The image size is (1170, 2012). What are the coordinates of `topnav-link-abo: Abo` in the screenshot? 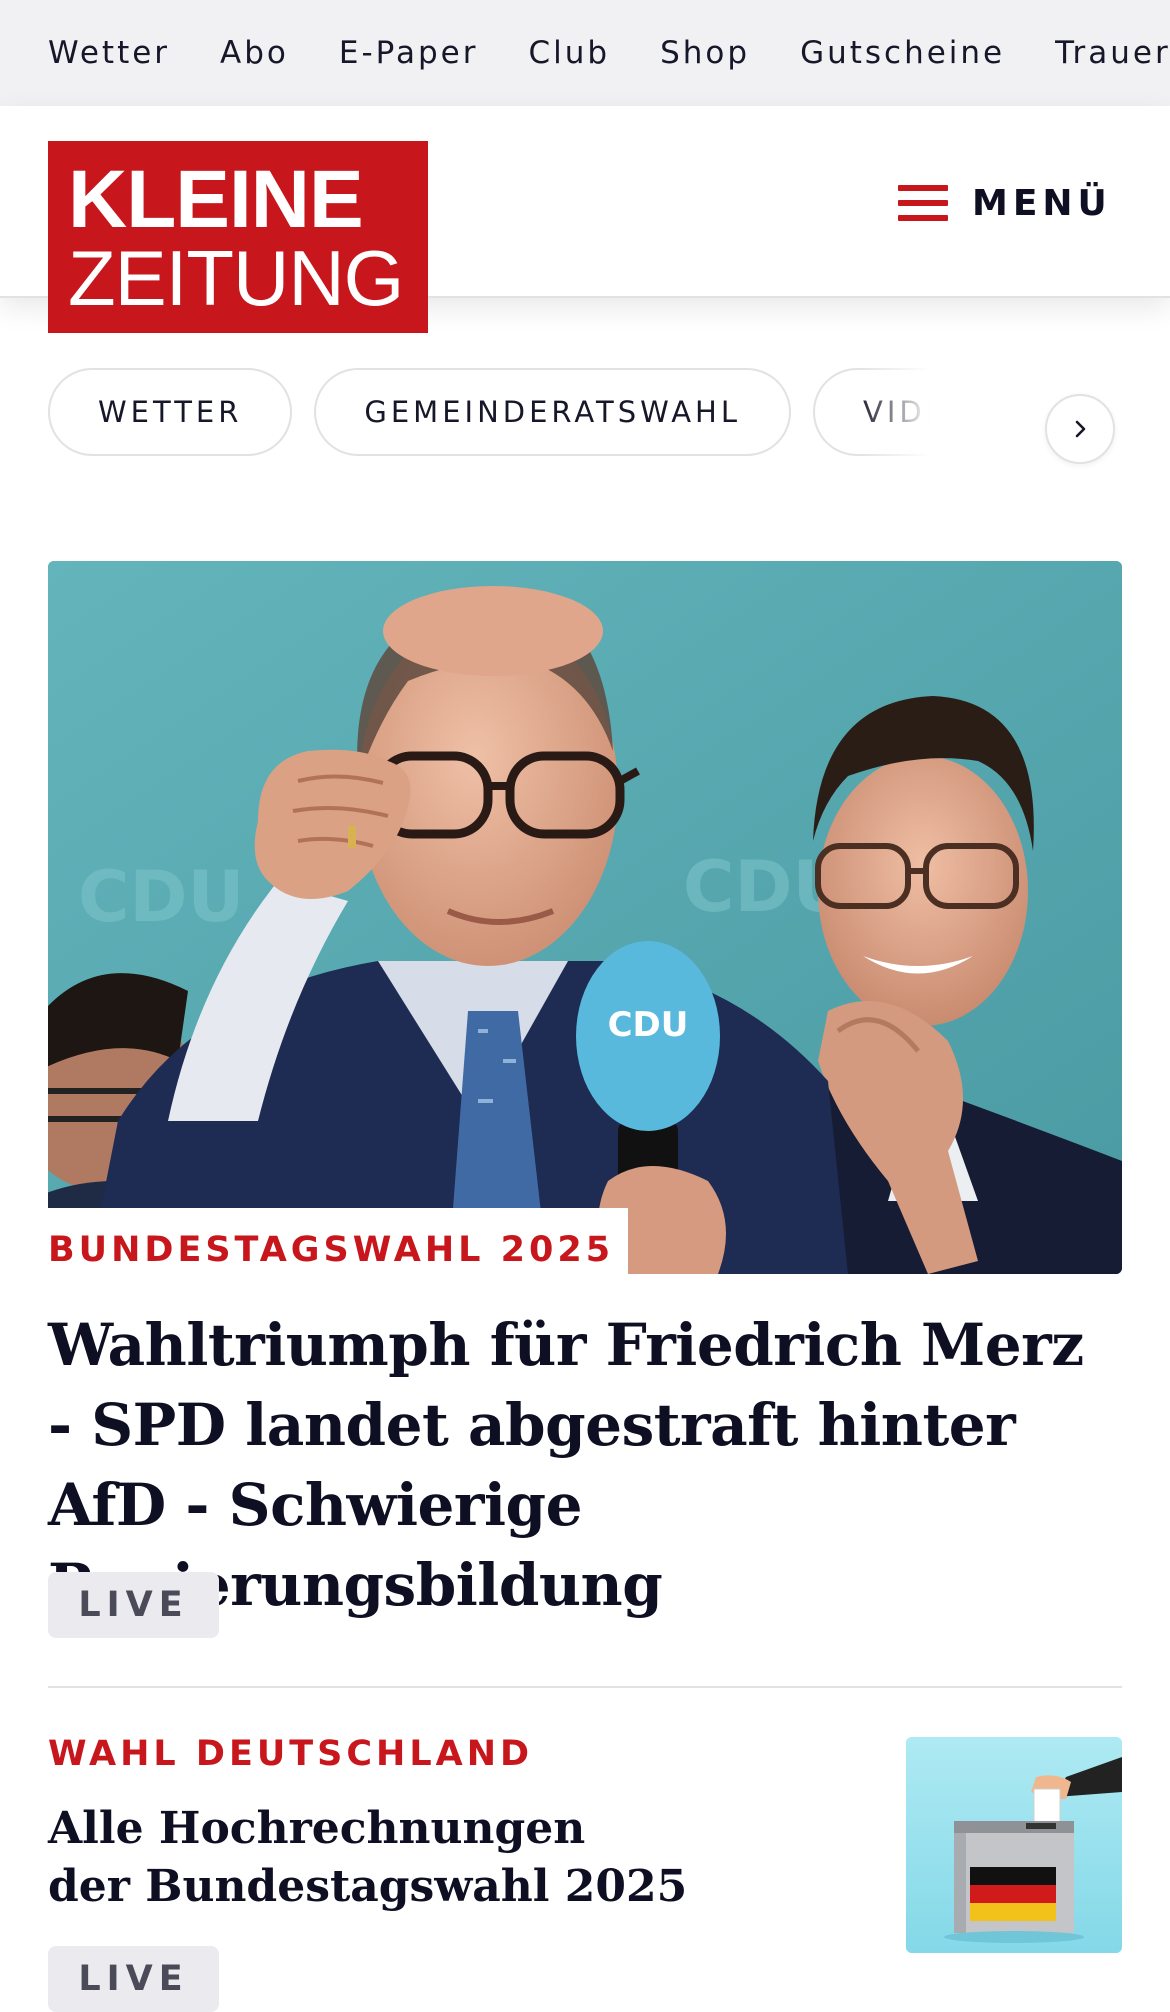 It's located at (254, 53).